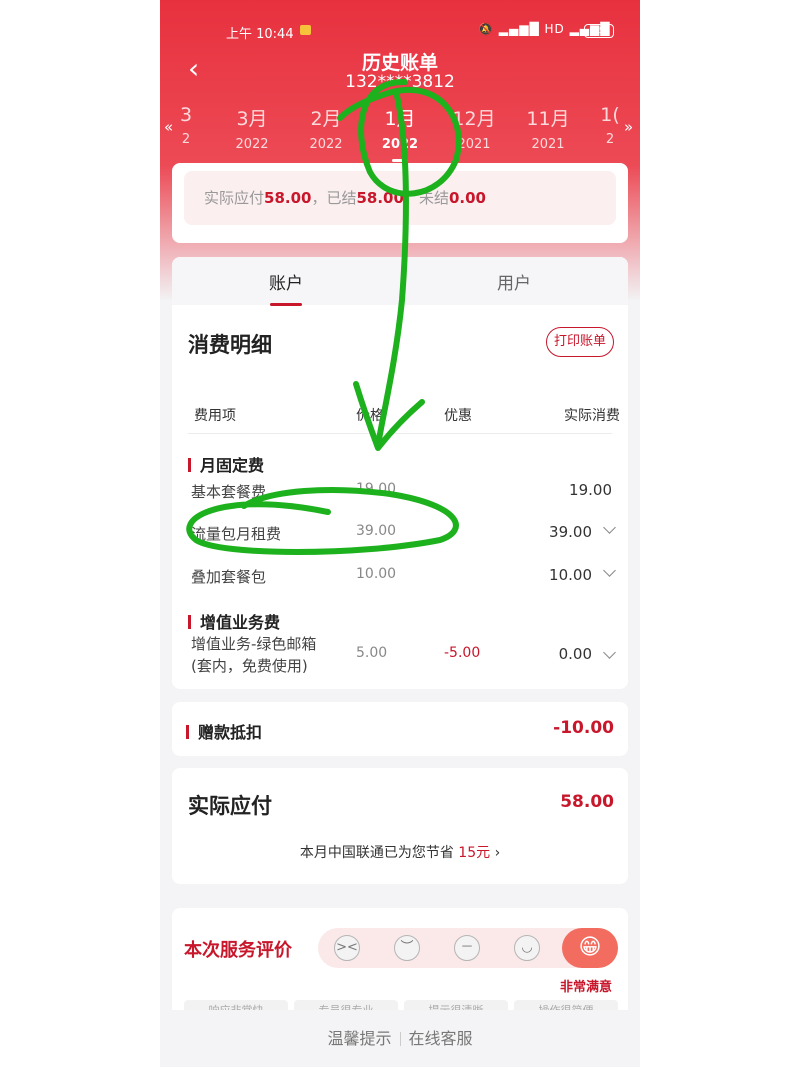 The width and height of the screenshot is (800, 1067). What do you see at coordinates (238, 950) in the screenshot?
I see `rating-label: 本次服务评价` at bounding box center [238, 950].